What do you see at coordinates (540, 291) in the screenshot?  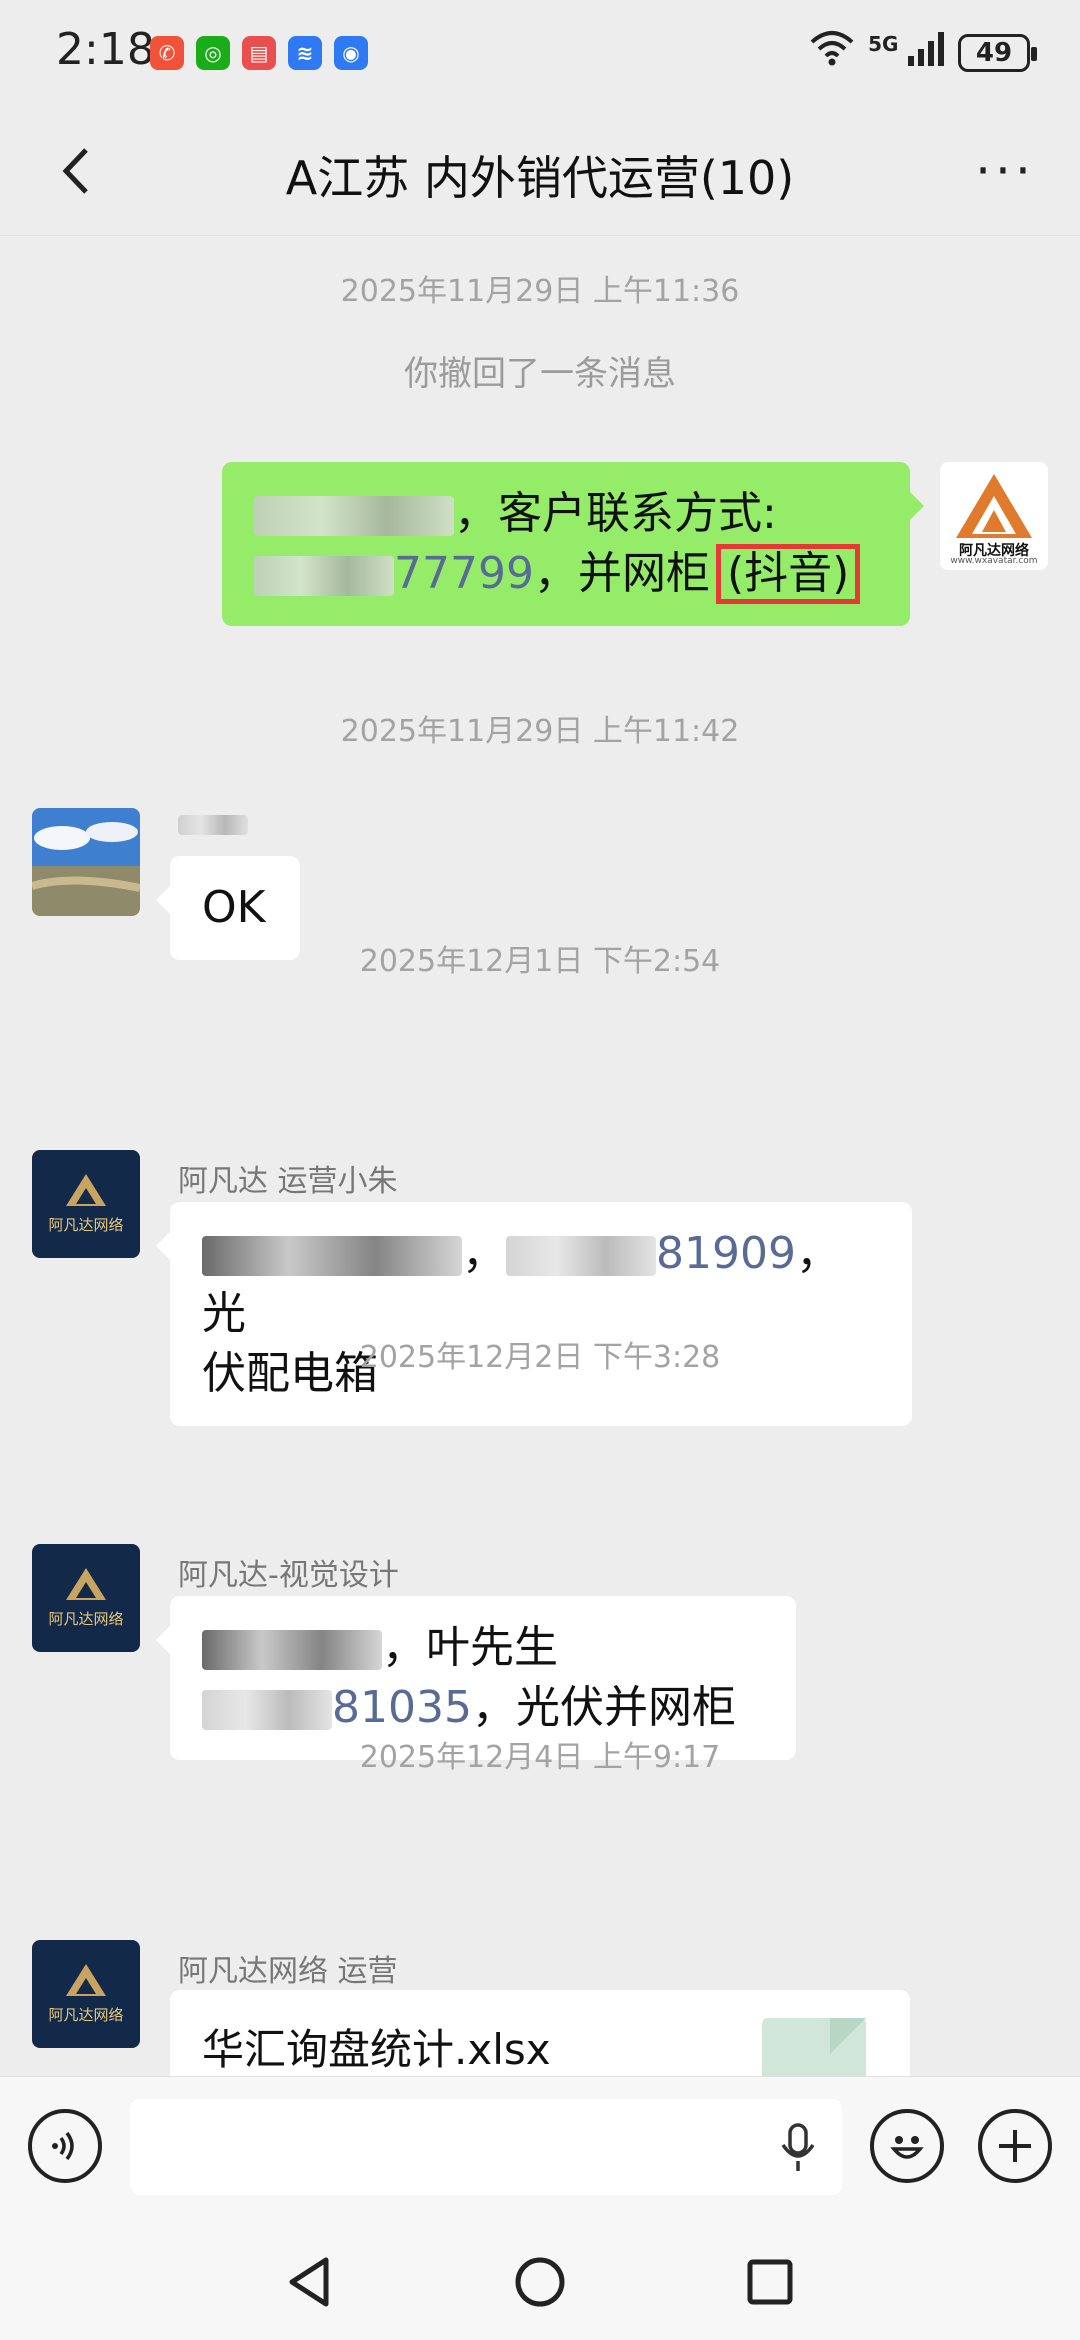 I see `timestamp: 2025年11月29日 上午11:36` at bounding box center [540, 291].